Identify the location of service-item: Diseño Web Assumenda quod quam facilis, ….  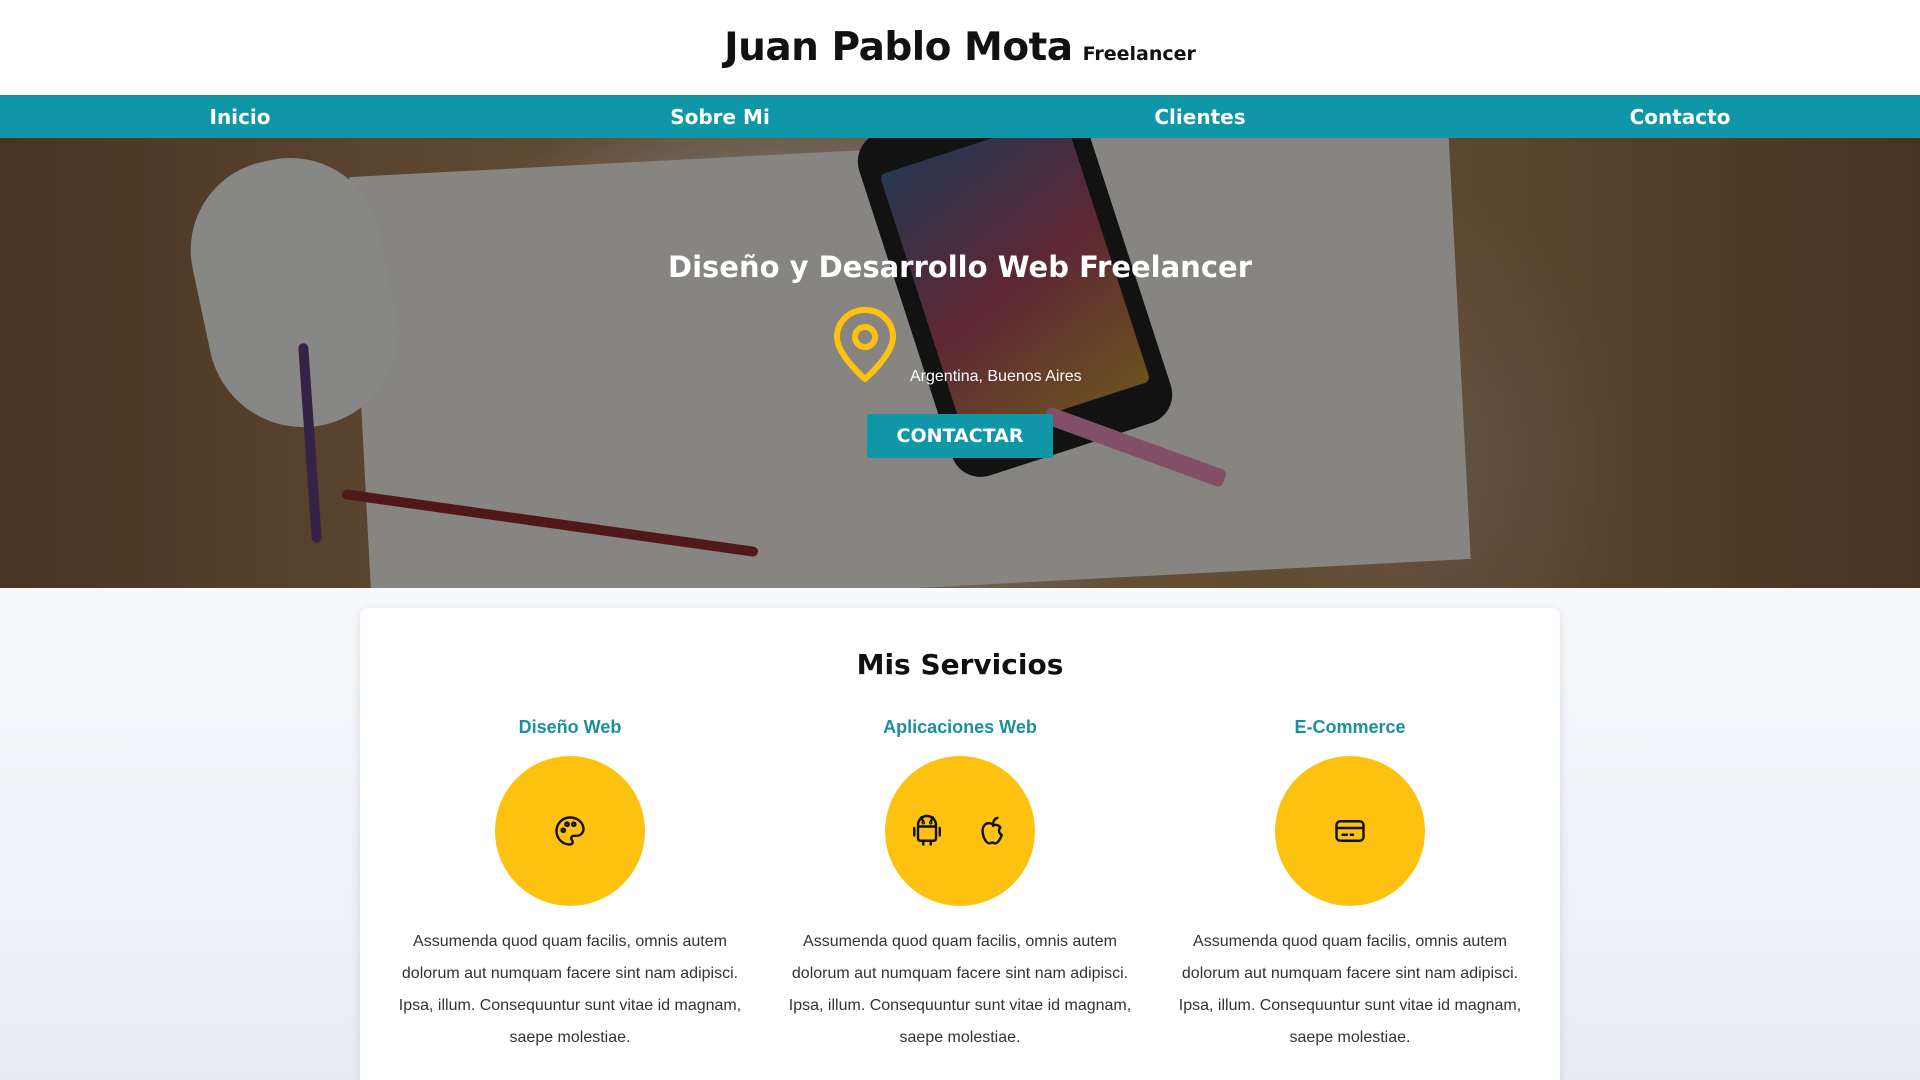
(570, 885).